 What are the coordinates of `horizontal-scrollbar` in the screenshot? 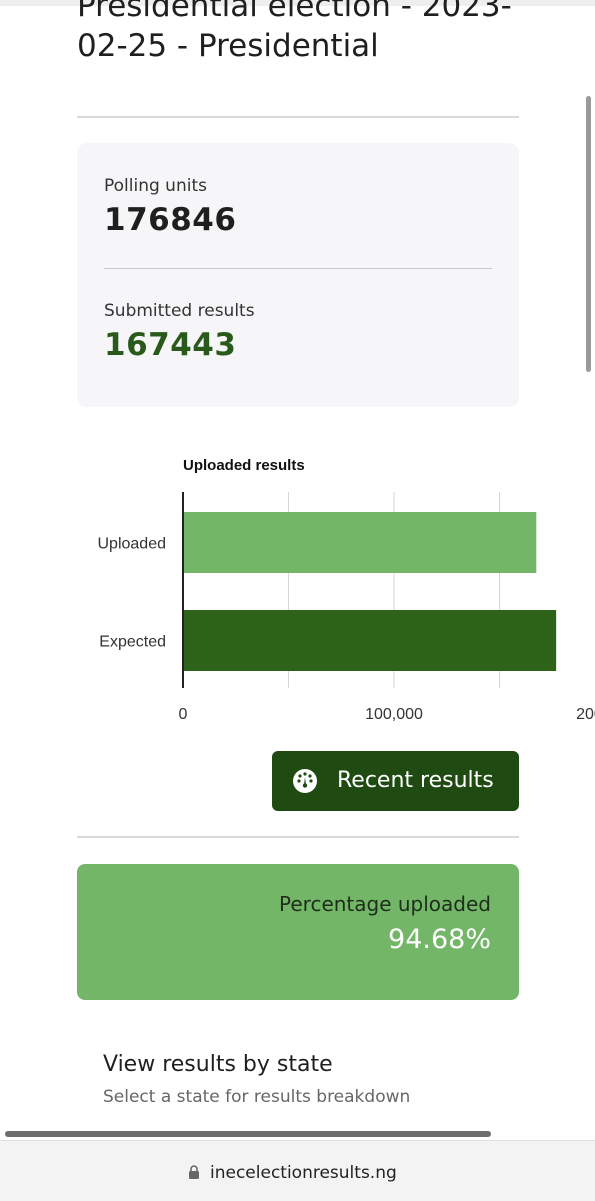 It's located at (248, 1134).